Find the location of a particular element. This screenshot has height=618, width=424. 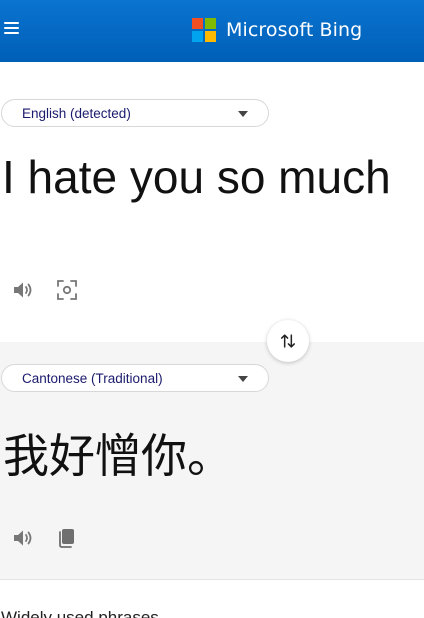

translated-text: 我好憎你。 is located at coordinates (118, 456).